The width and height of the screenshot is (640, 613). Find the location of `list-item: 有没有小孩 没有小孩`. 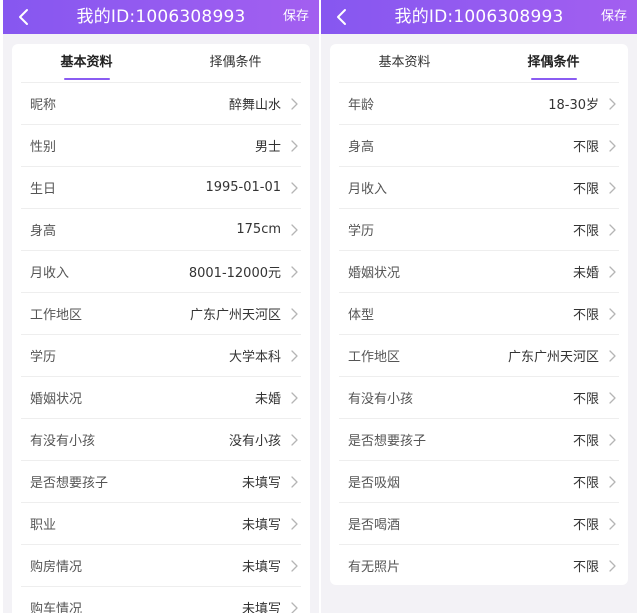

list-item: 有没有小孩 没有小孩 is located at coordinates (161, 439).